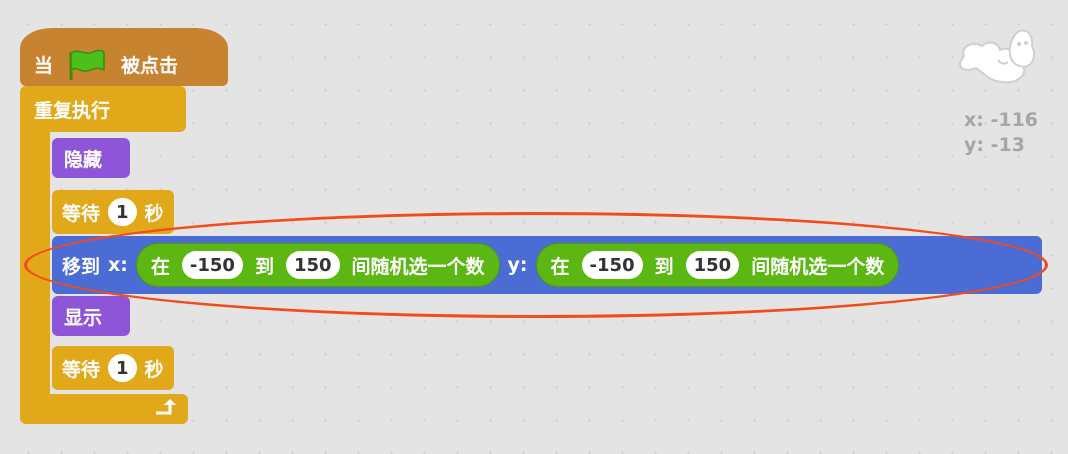 This screenshot has height=454, width=1068. Describe the element at coordinates (44, 65) in the screenshot. I see `hat-prefix-label: 当` at that location.